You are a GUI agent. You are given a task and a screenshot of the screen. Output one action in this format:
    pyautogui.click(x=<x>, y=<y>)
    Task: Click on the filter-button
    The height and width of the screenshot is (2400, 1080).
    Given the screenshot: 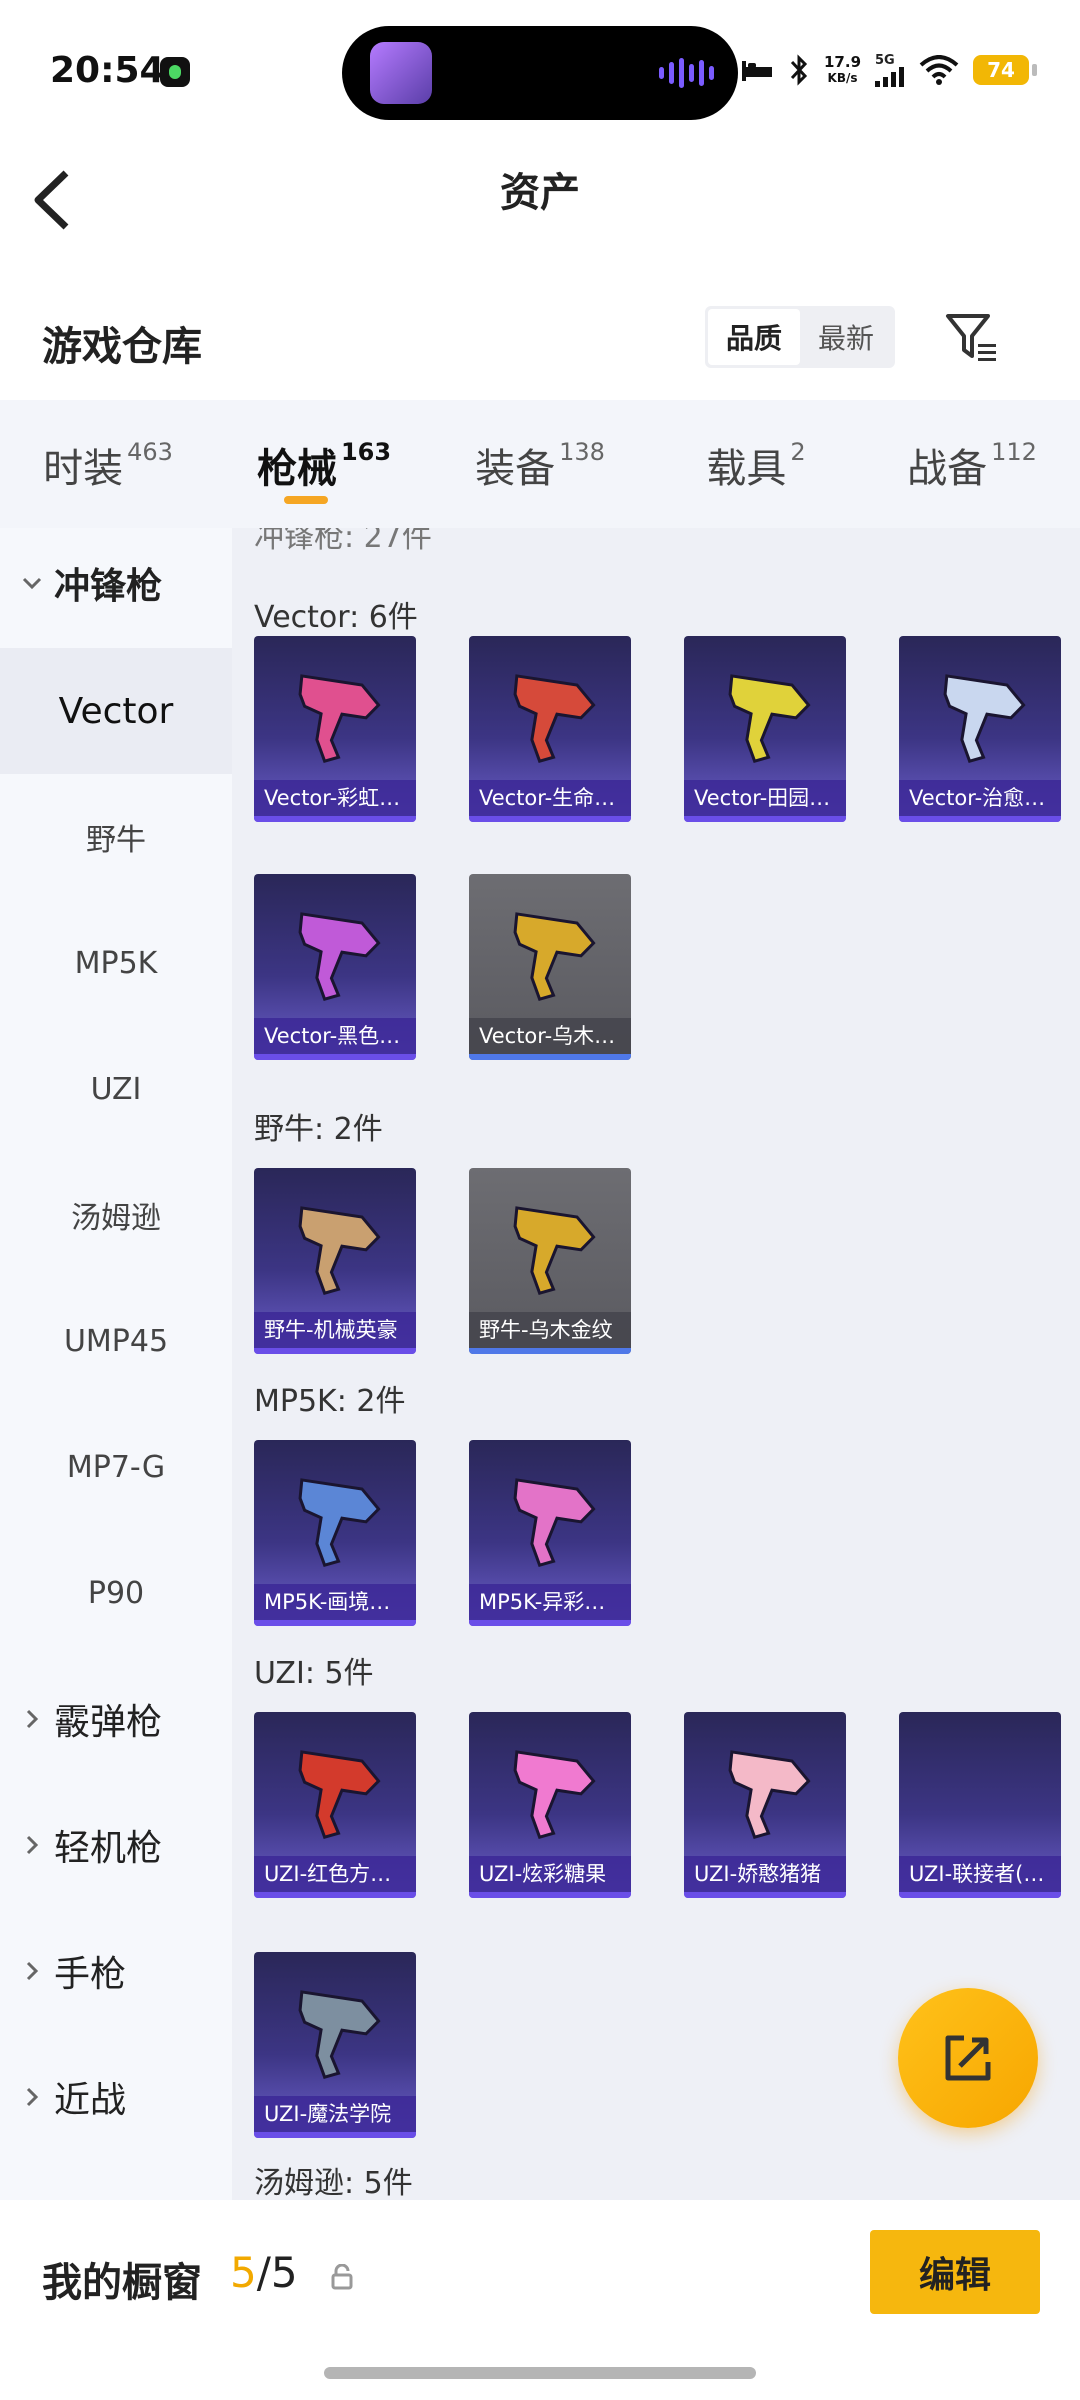 What is the action you would take?
    pyautogui.click(x=972, y=338)
    